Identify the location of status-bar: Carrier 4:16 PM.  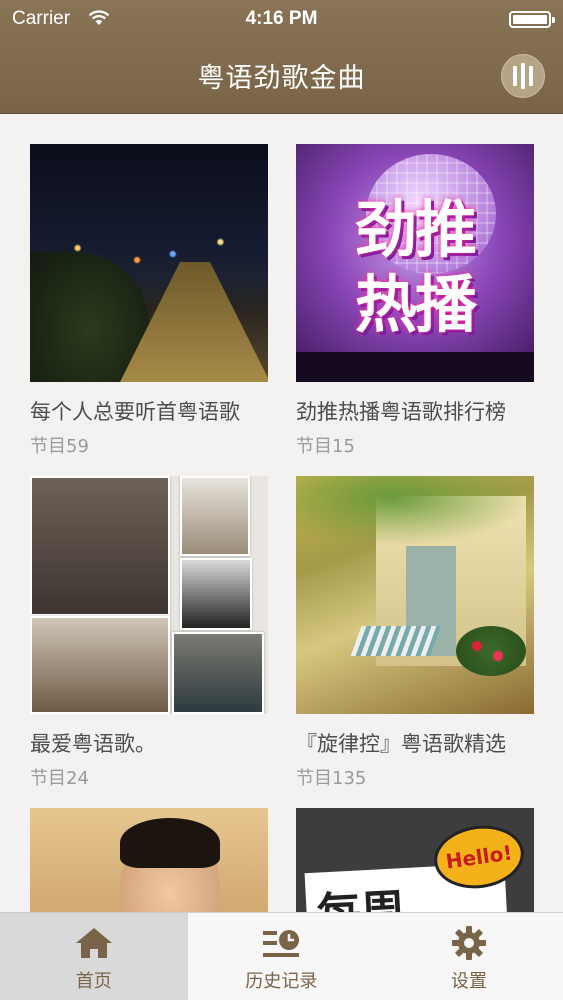
(281, 19).